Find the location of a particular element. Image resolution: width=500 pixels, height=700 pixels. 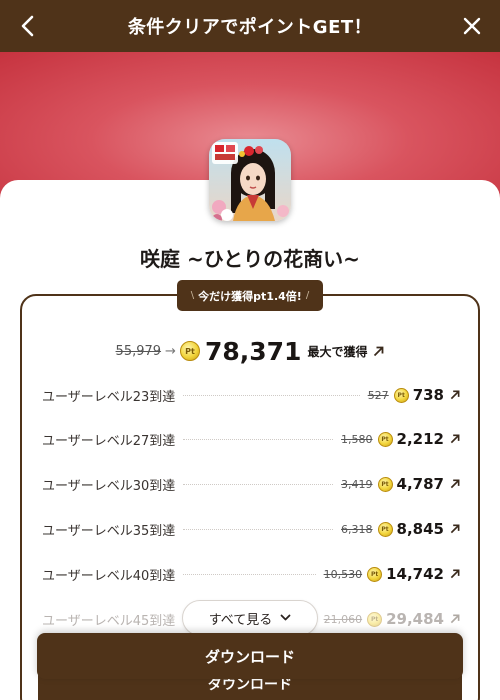

max-new-value: 78,371 is located at coordinates (253, 351).